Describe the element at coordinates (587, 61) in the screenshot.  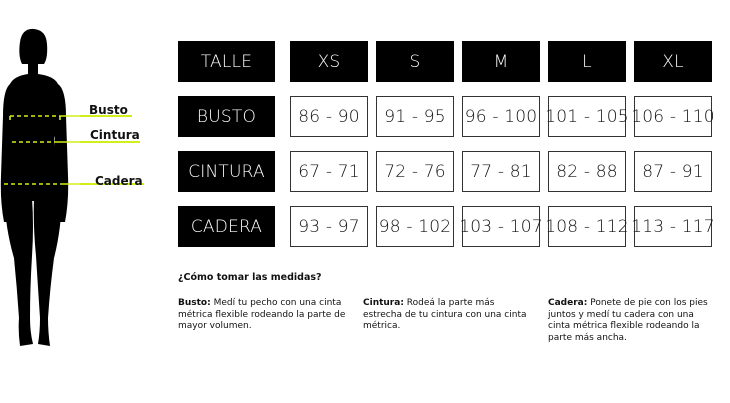
I see `header-cell-l: L` at that location.